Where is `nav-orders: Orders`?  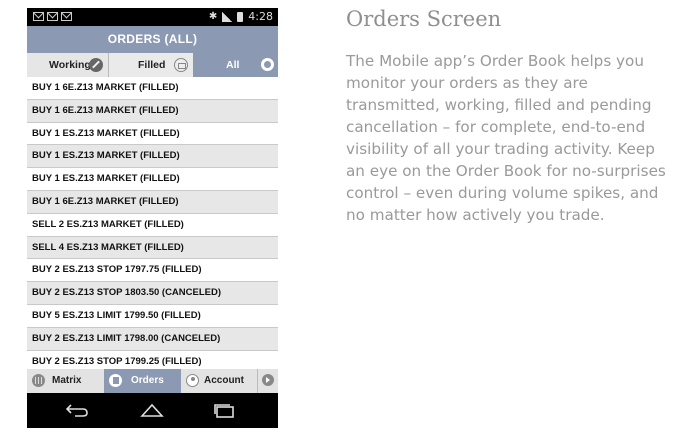
nav-orders: Orders is located at coordinates (142, 381).